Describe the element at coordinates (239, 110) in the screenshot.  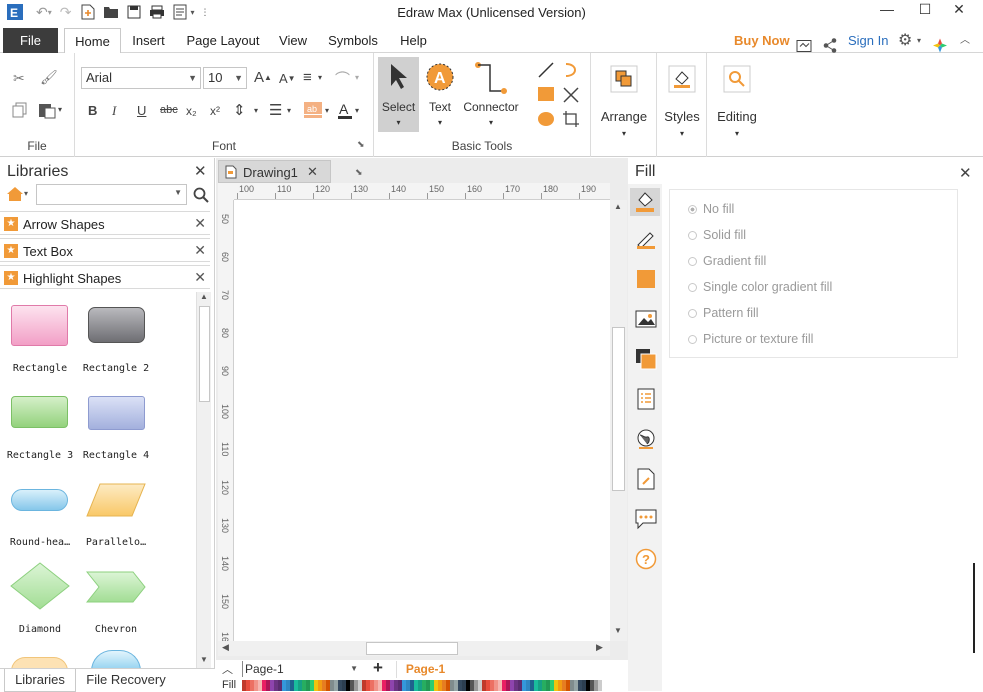
I see `line-spacing-icon: ⇕` at that location.